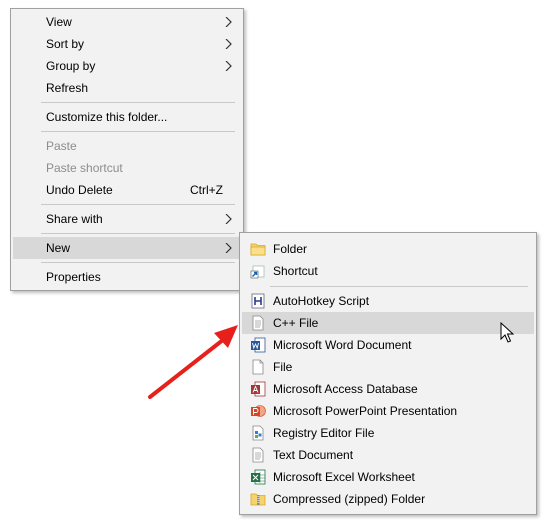 Image resolution: width=552 pixels, height=530 pixels. What do you see at coordinates (84, 168) in the screenshot?
I see `menu-item-label: Paste shortcut` at bounding box center [84, 168].